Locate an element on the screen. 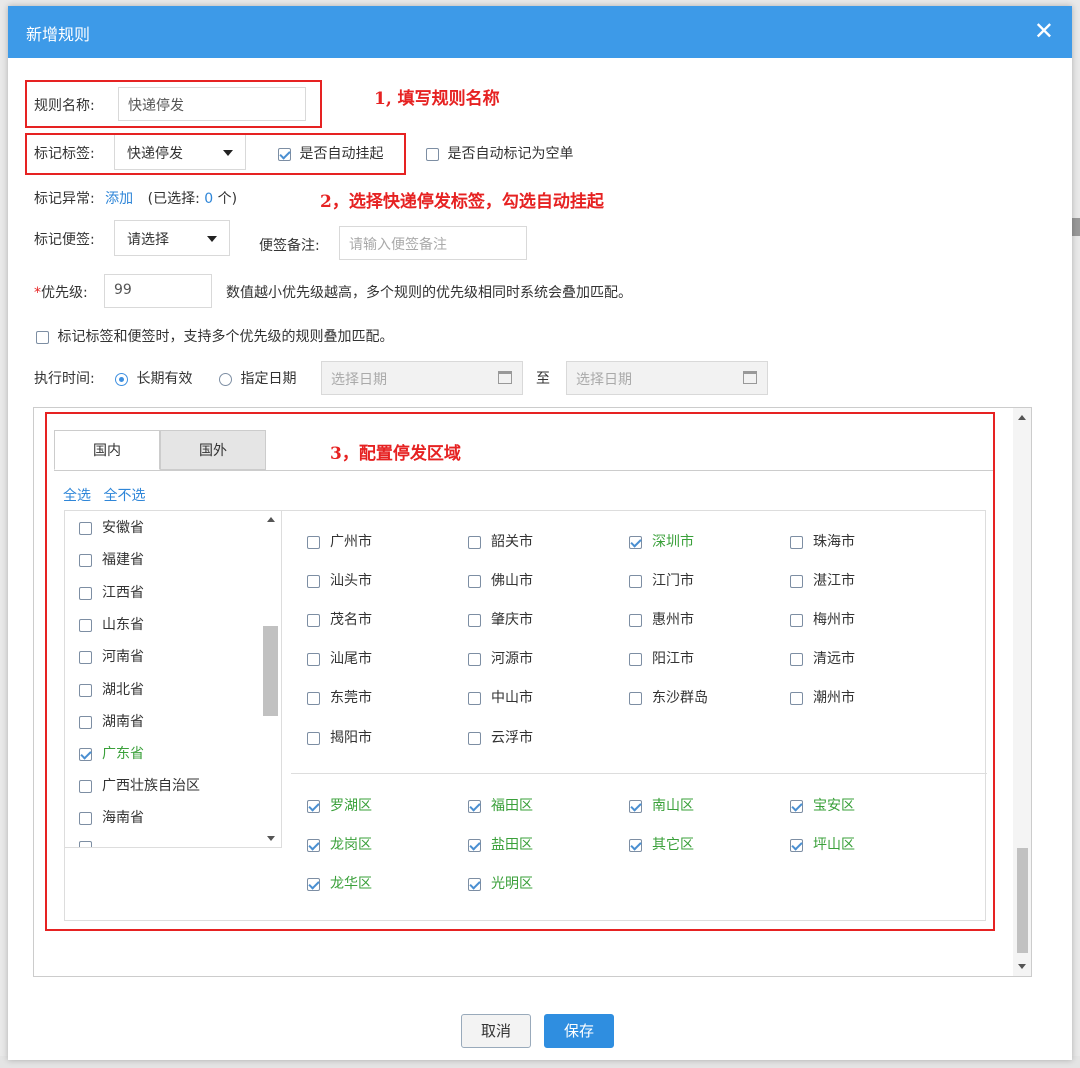  exception-selected-suffix: 个) is located at coordinates (227, 199).